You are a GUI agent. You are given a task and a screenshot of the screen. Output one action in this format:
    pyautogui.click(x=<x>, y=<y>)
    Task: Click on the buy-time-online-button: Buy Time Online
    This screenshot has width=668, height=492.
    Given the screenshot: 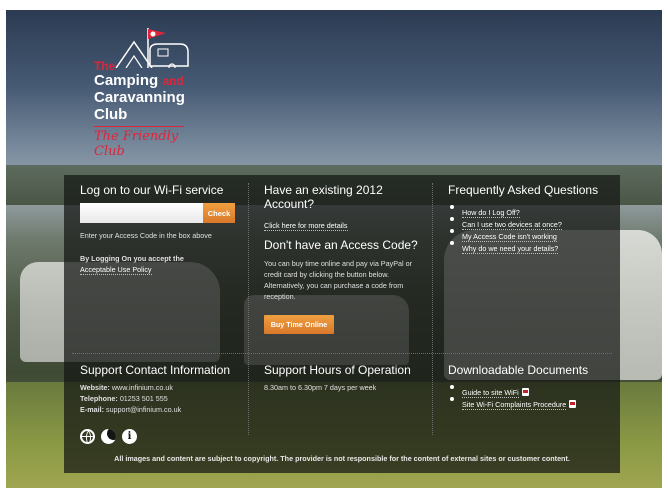 What is the action you would take?
    pyautogui.click(x=299, y=324)
    